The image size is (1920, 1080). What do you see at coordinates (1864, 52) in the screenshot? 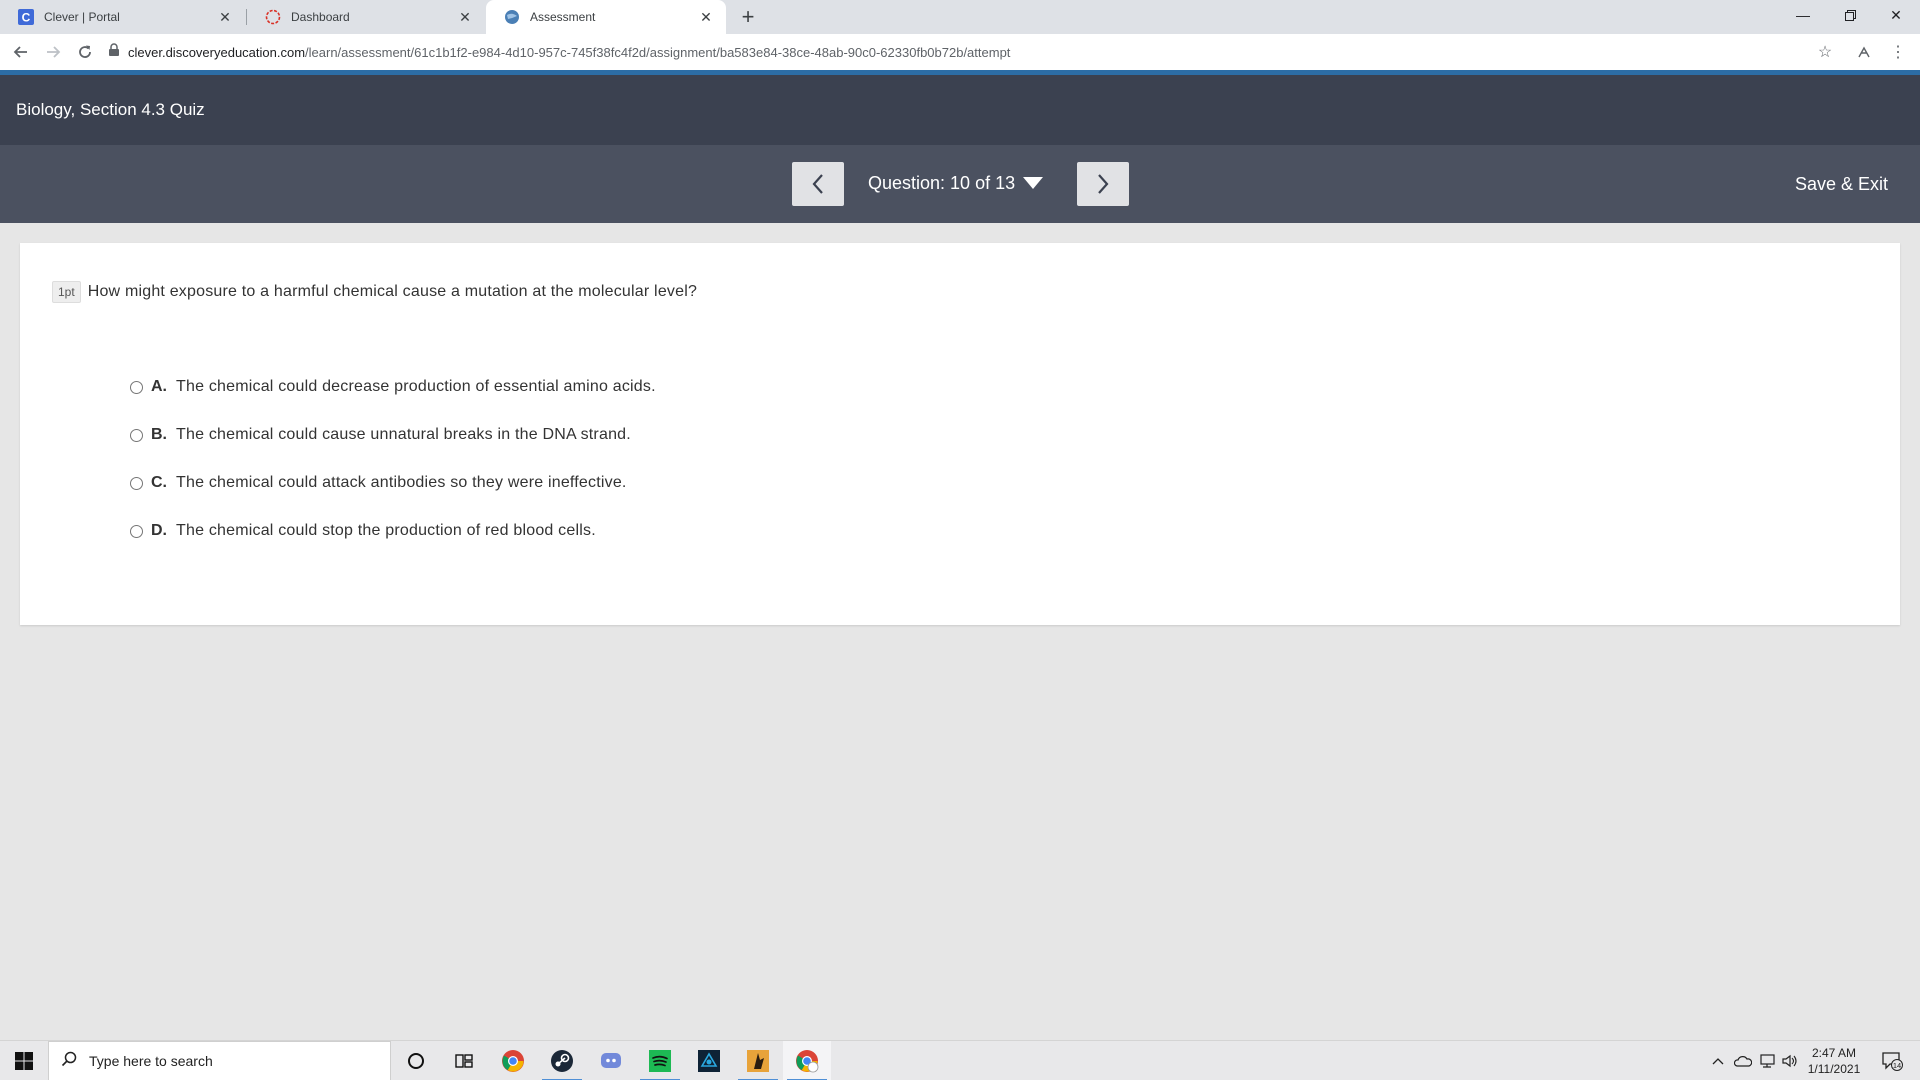
I see `extension-icon` at bounding box center [1864, 52].